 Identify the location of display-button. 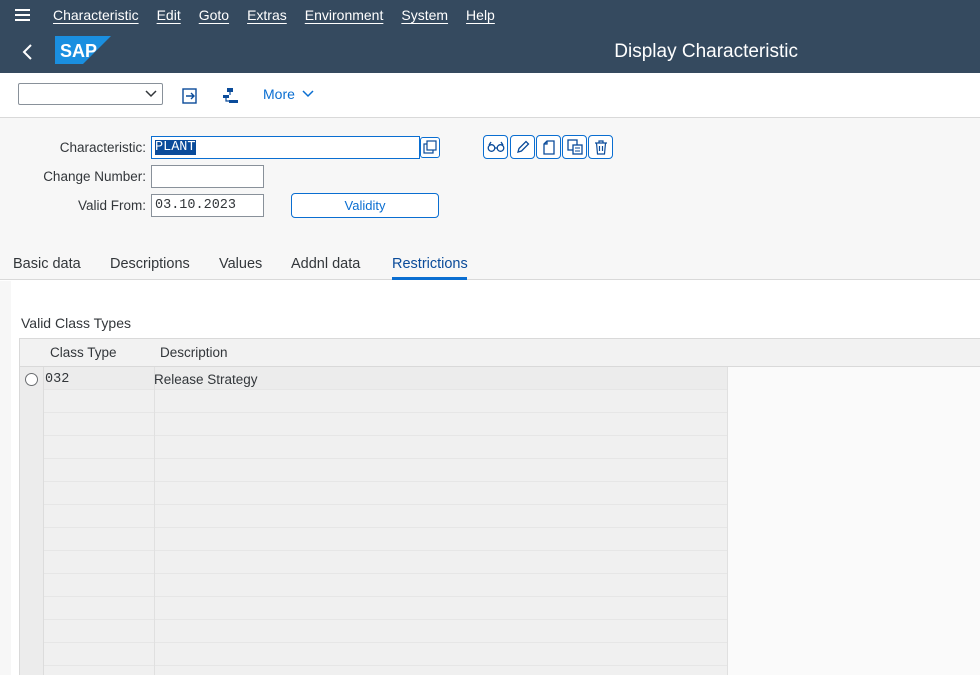
(495, 147).